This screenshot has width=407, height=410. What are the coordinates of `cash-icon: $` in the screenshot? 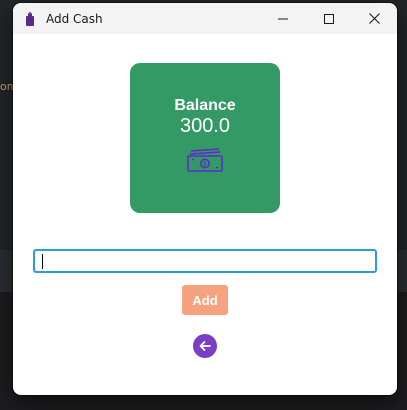 It's located at (205, 160).